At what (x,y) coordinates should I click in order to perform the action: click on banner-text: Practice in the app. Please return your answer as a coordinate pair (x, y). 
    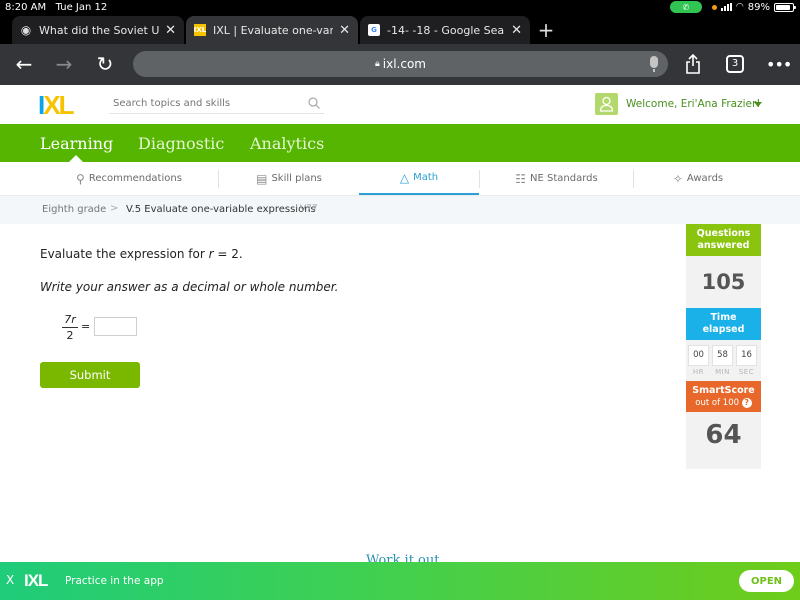
    Looking at the image, I should click on (114, 581).